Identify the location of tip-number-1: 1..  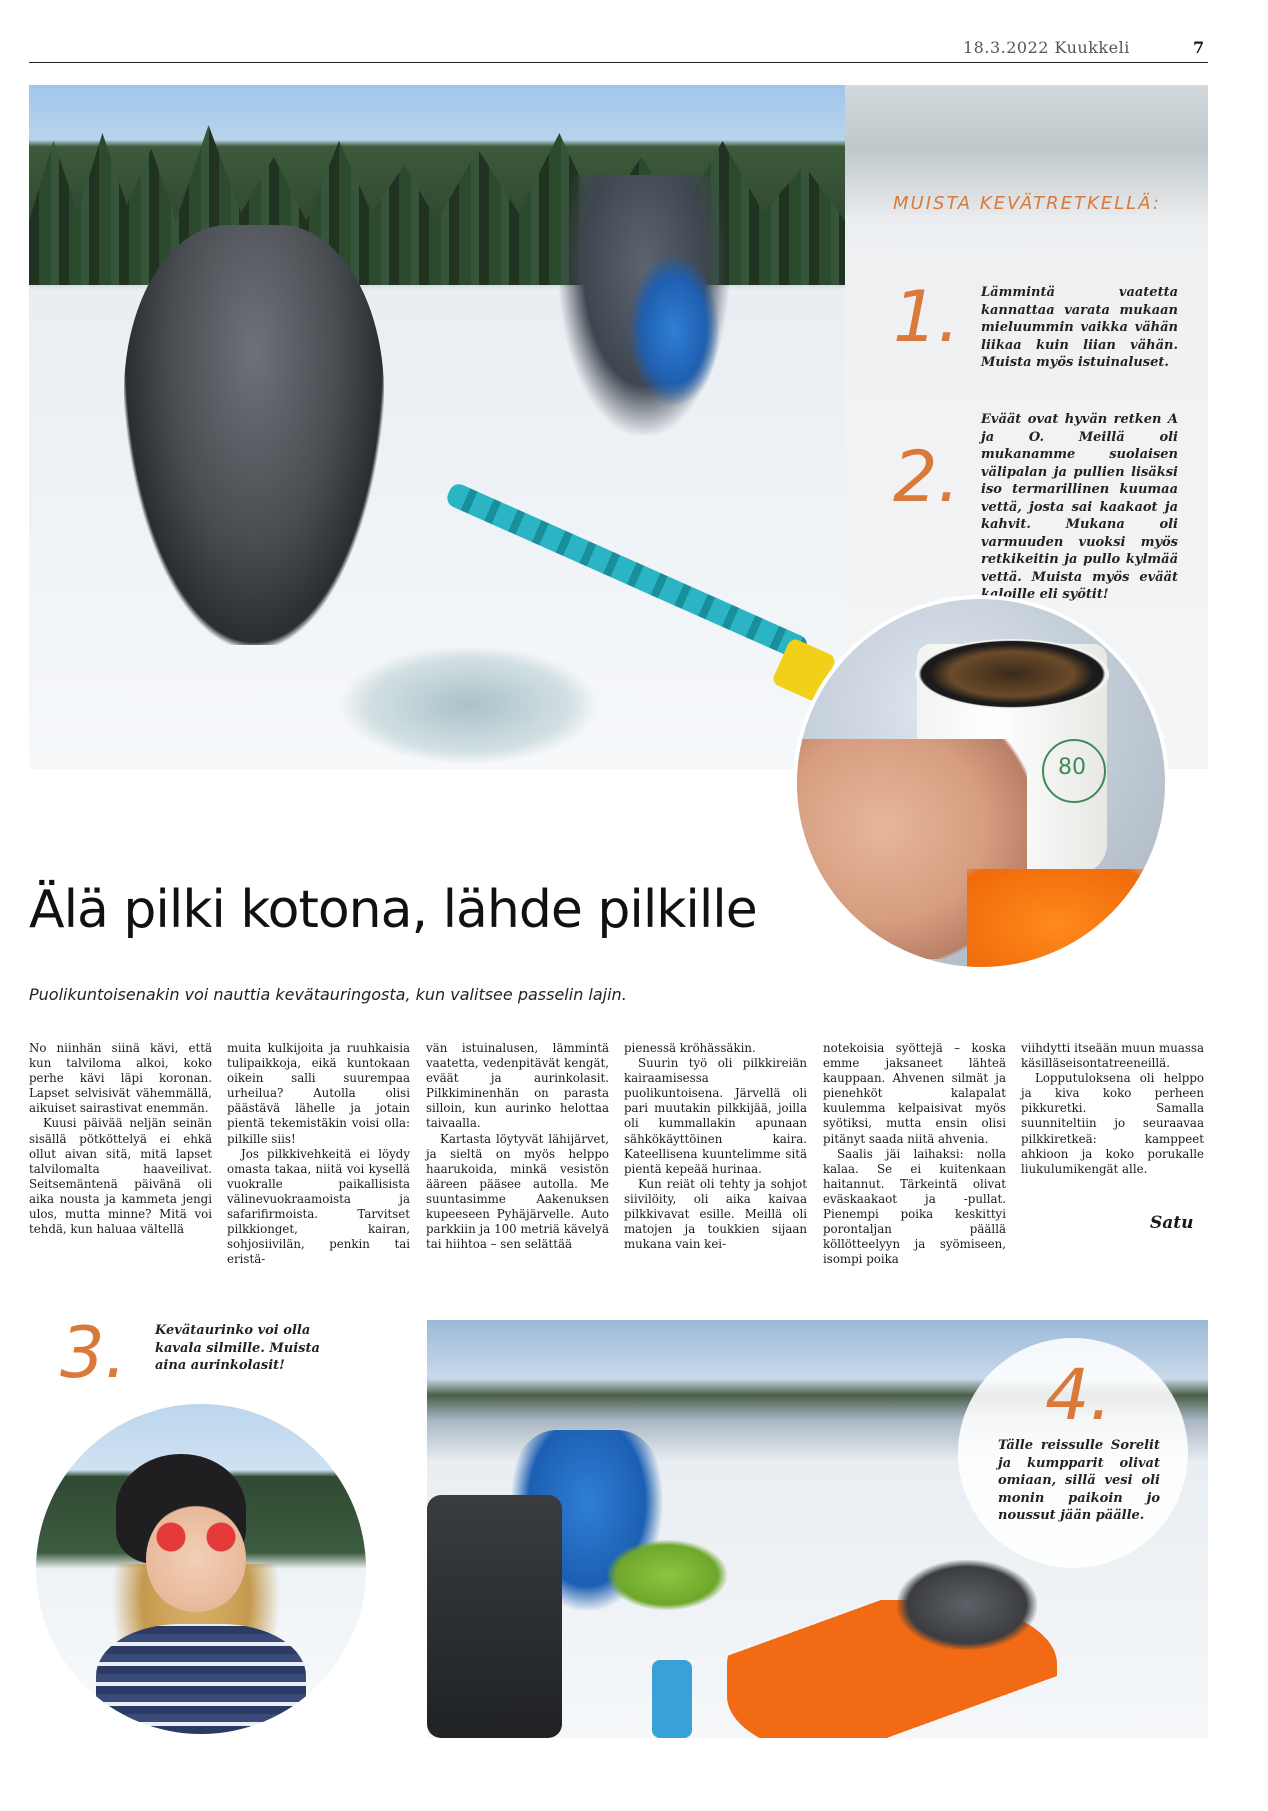
(926, 317).